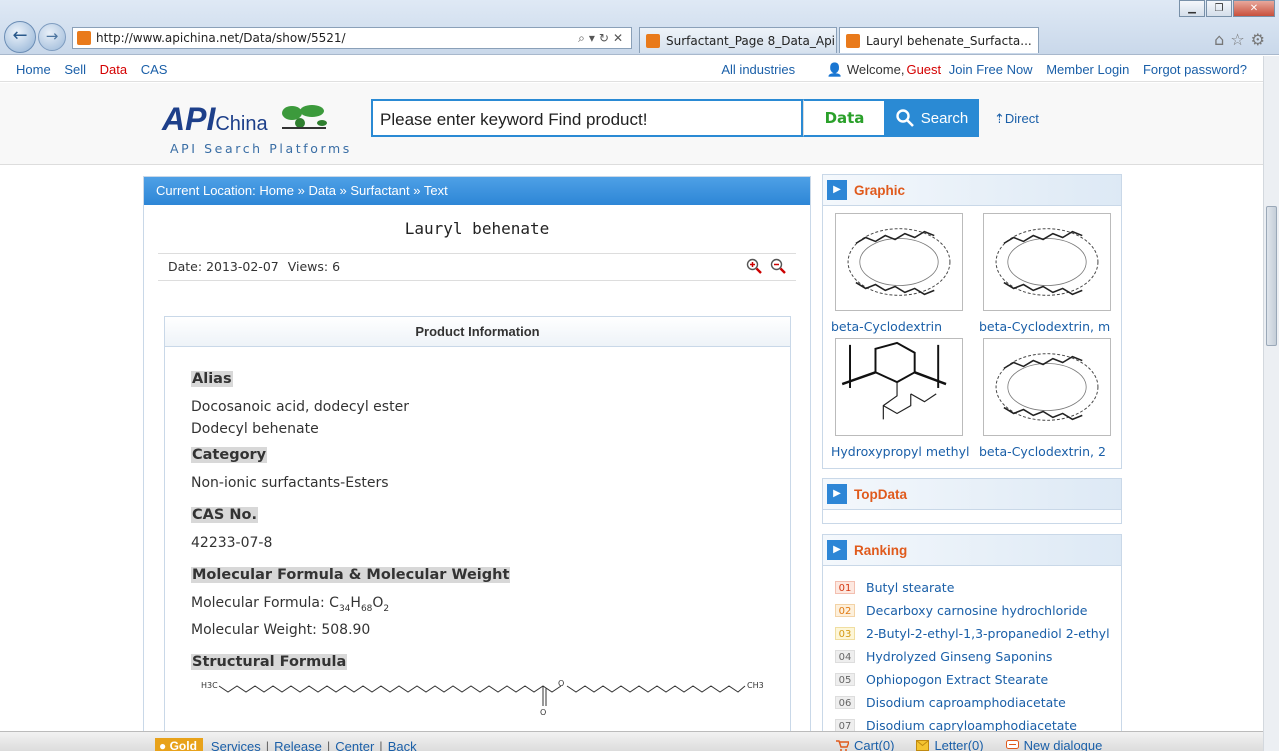  Describe the element at coordinates (254, 629) in the screenshot. I see `molecular-weight-label: Molecular Weight:` at that location.